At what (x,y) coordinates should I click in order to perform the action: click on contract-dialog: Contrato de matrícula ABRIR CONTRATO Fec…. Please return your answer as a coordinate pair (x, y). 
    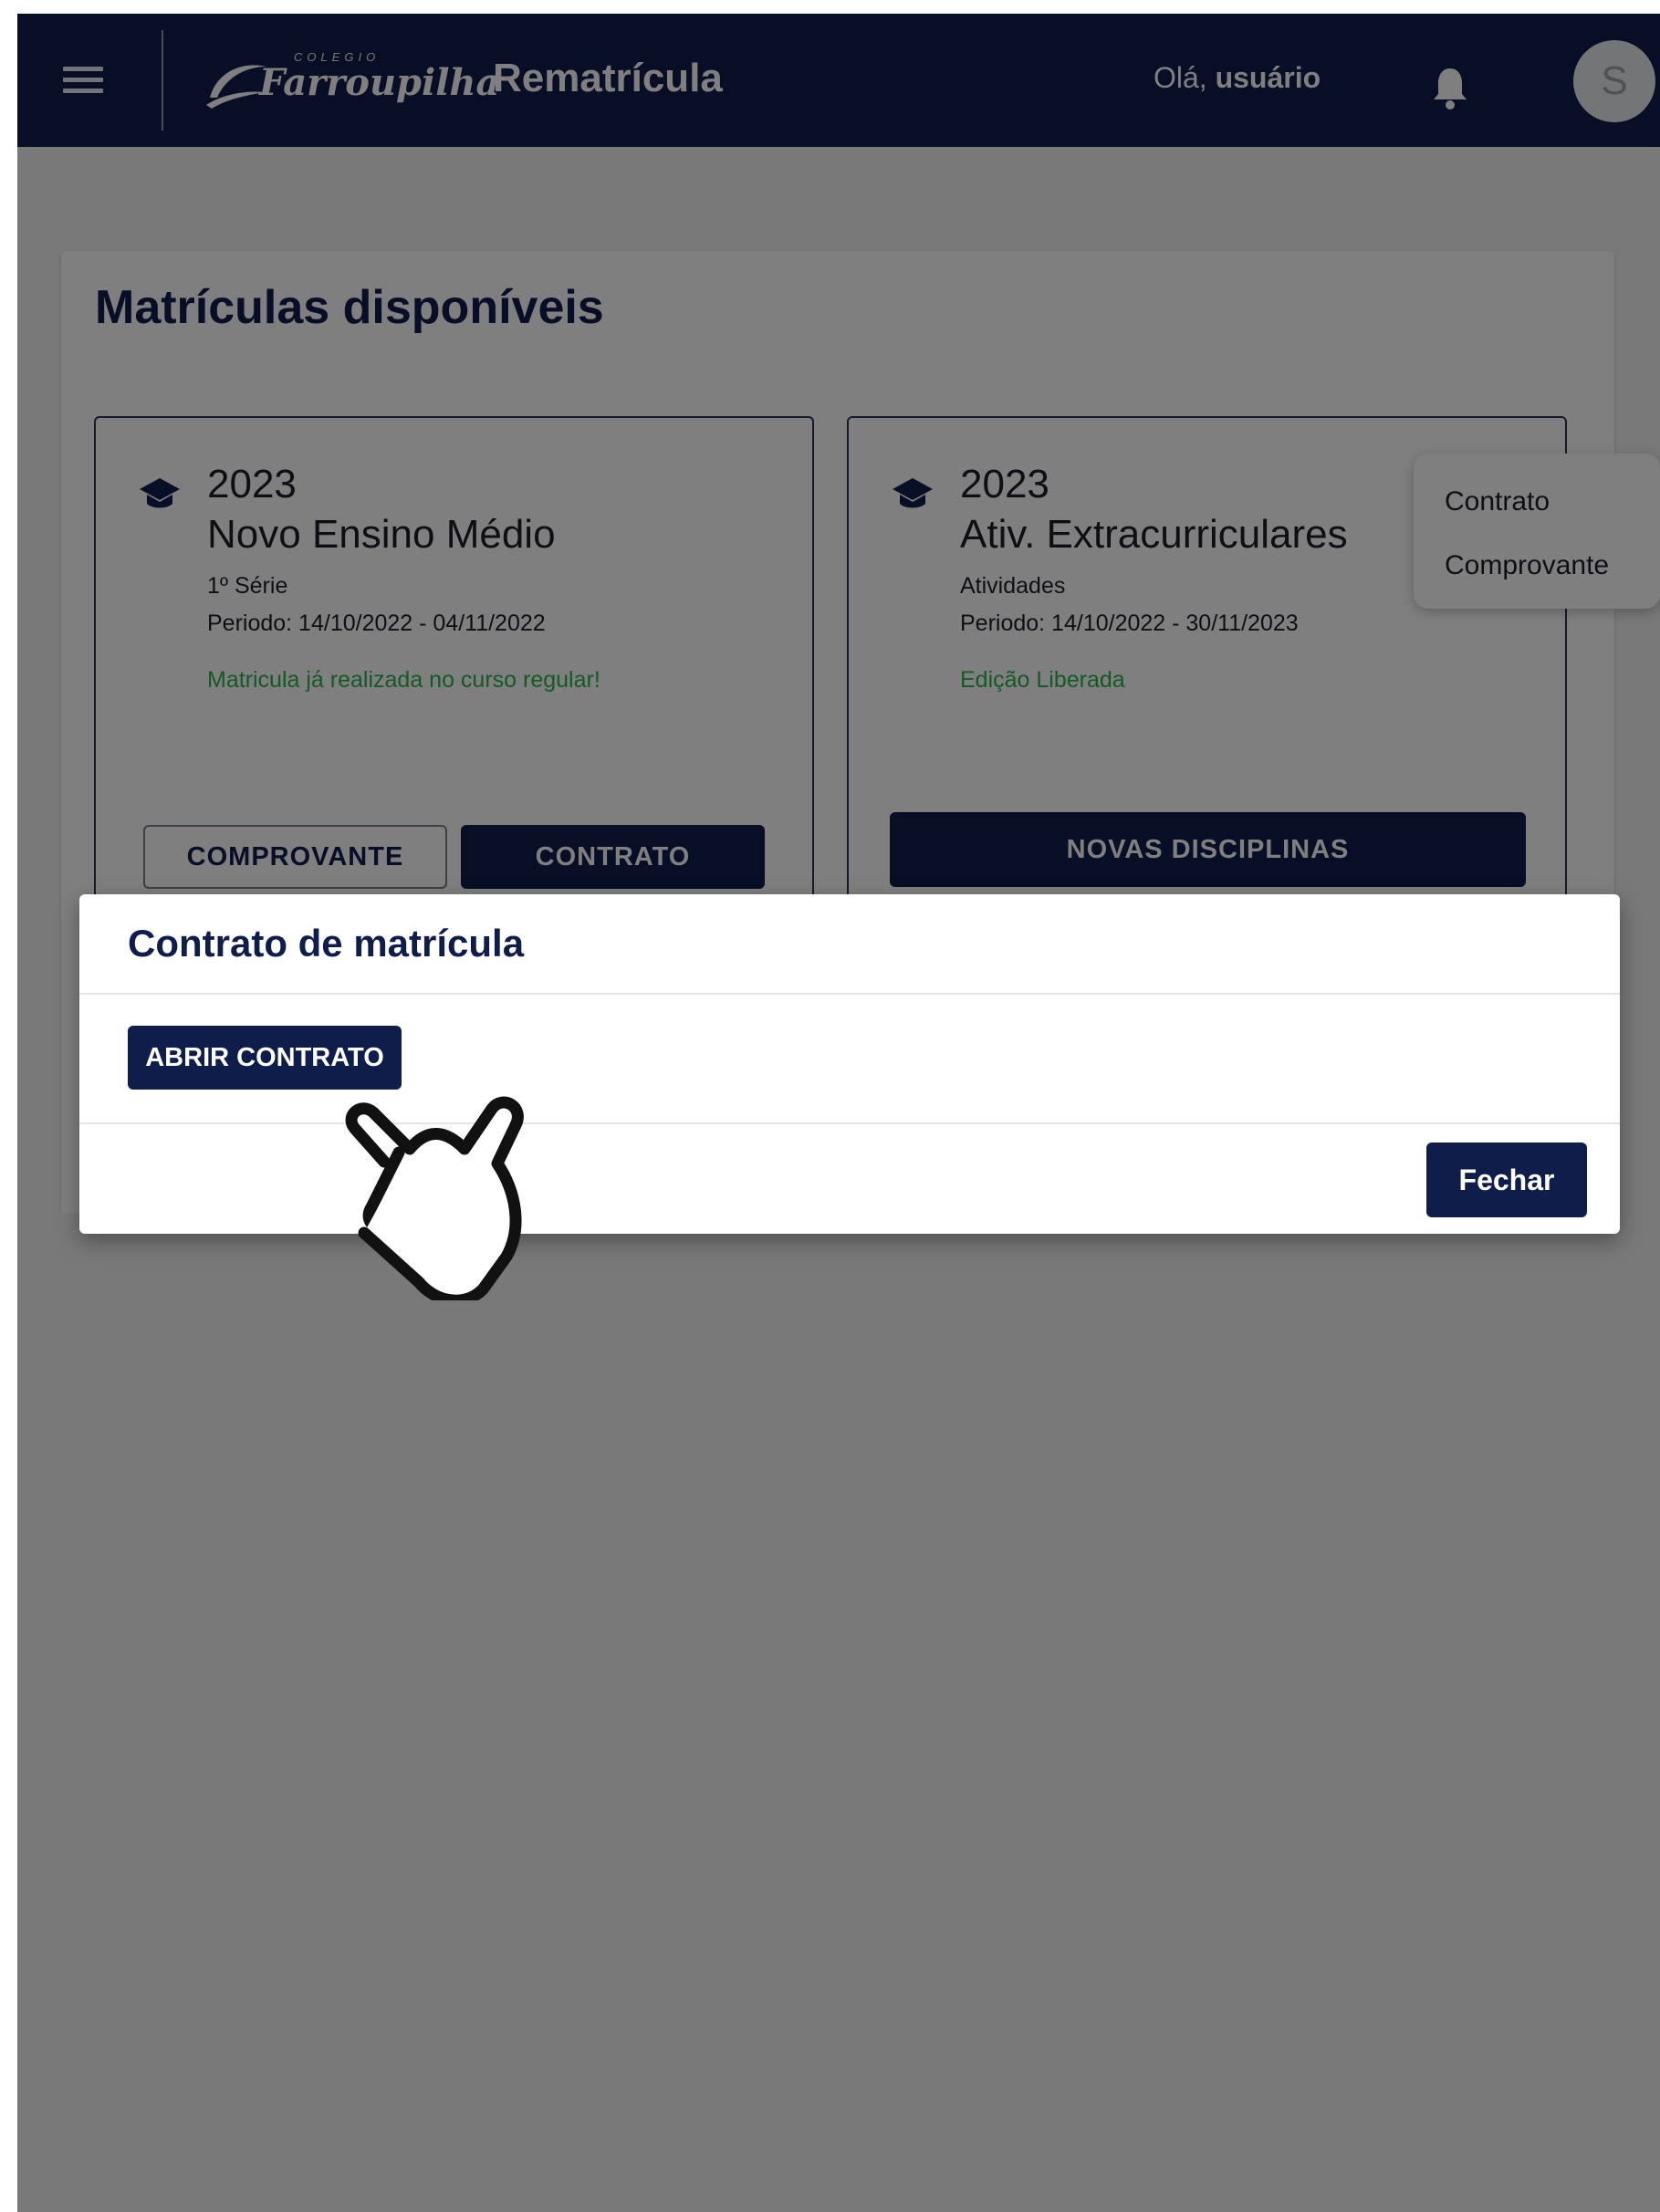
    Looking at the image, I should click on (849, 1064).